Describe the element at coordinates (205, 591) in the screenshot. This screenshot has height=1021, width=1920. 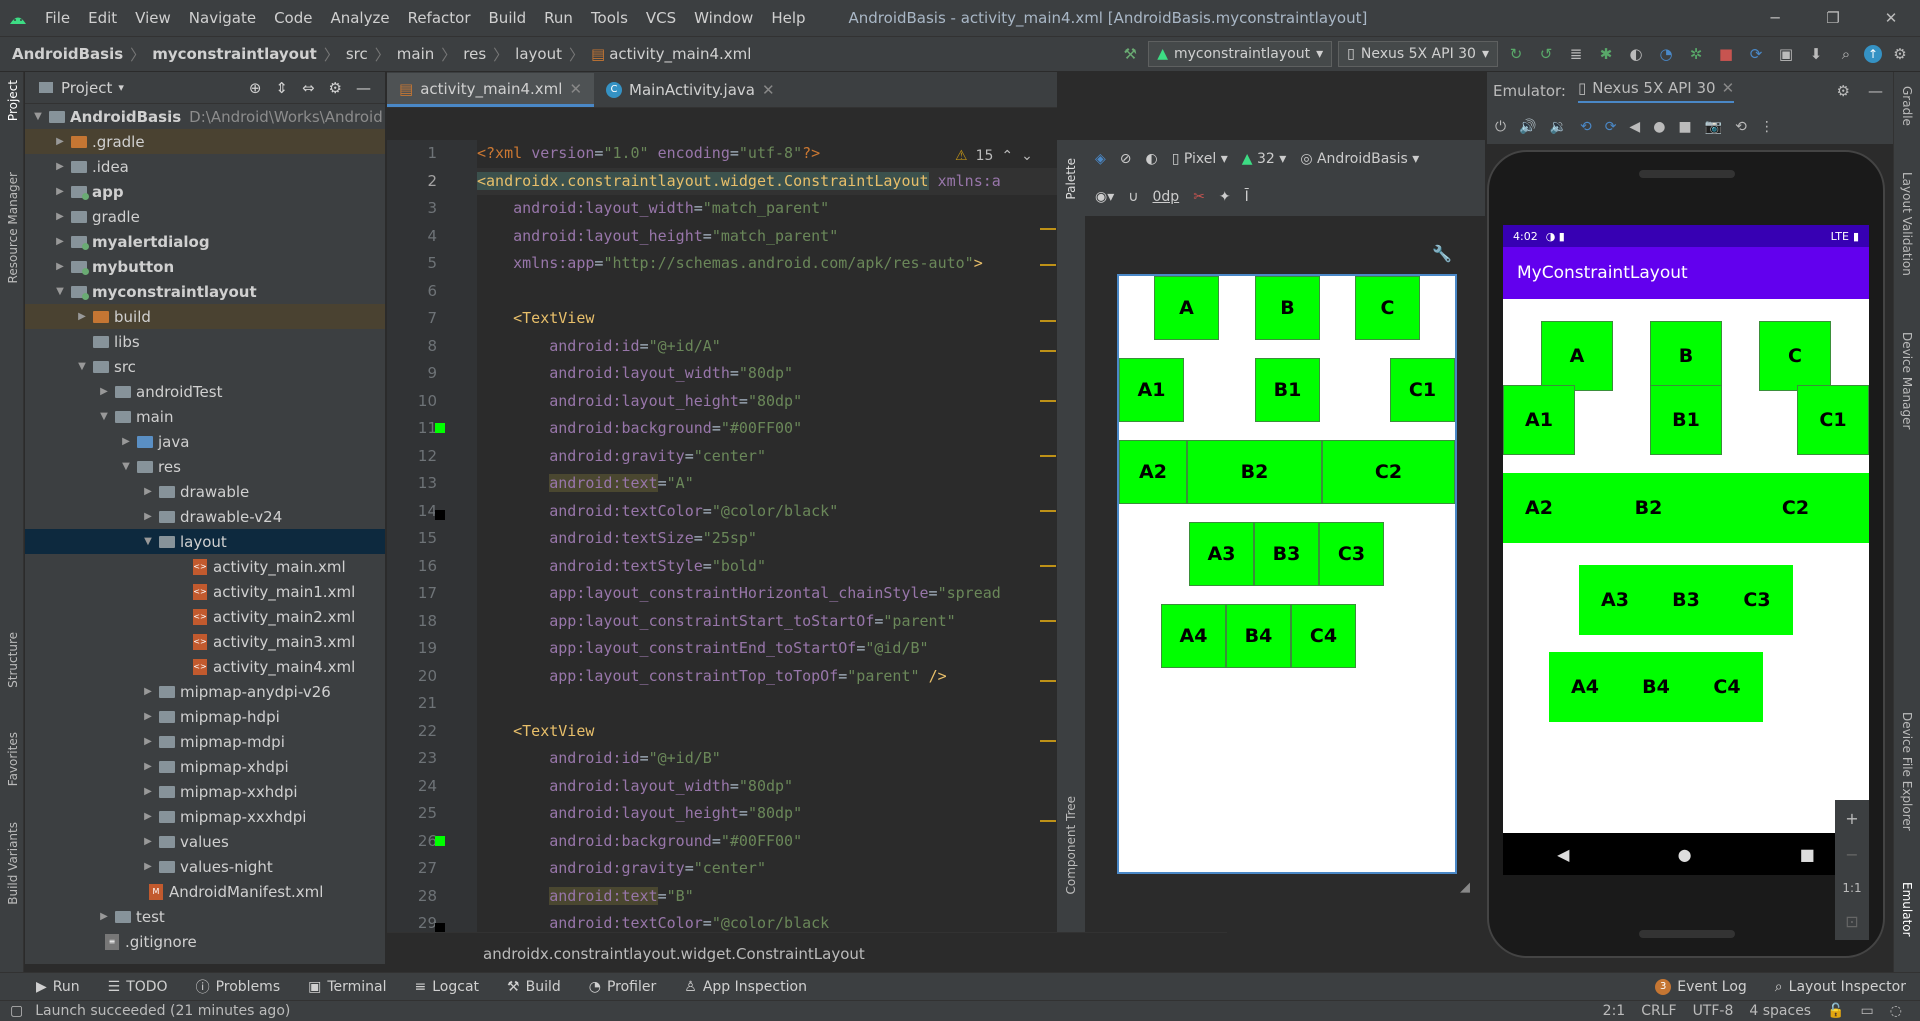
I see `tree-node: <> activity_main1.xml` at that location.